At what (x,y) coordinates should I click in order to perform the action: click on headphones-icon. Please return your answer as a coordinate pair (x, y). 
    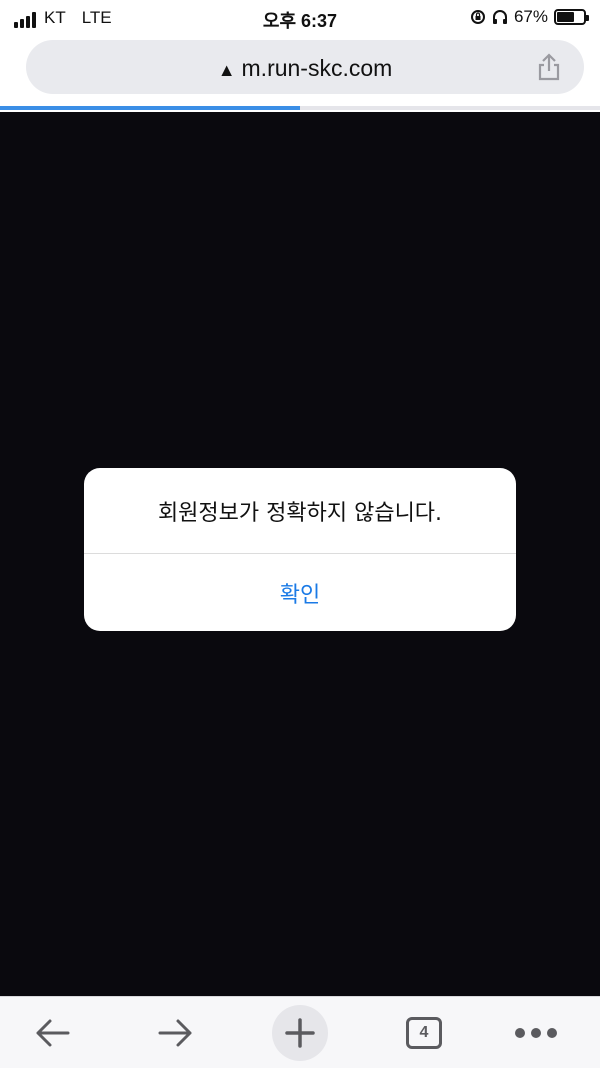
    Looking at the image, I should click on (499, 17).